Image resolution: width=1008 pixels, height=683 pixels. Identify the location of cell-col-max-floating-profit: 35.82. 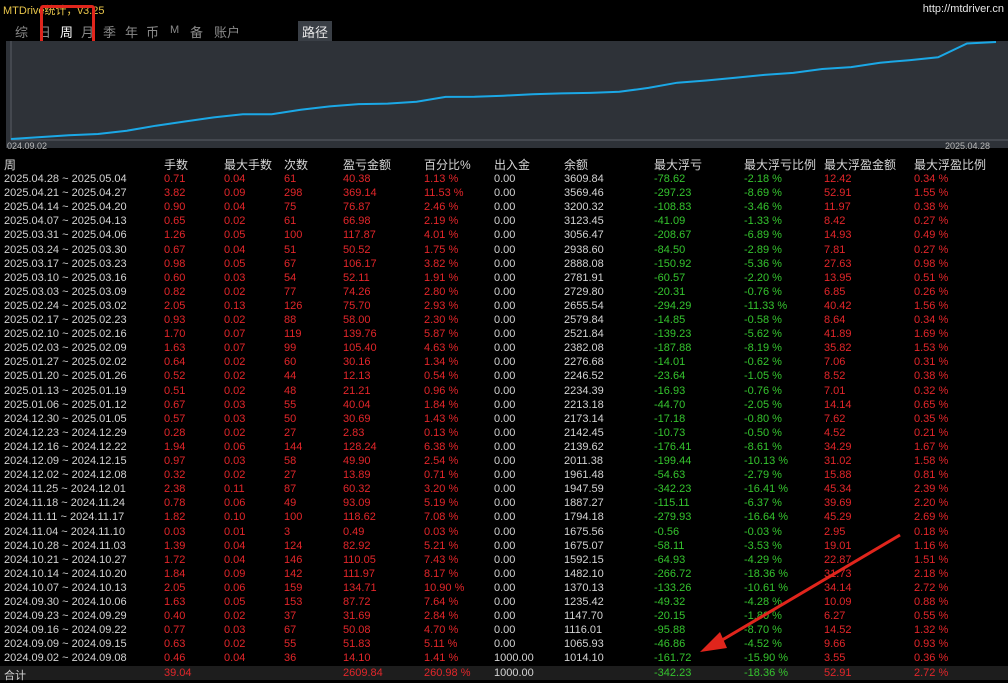
(838, 348).